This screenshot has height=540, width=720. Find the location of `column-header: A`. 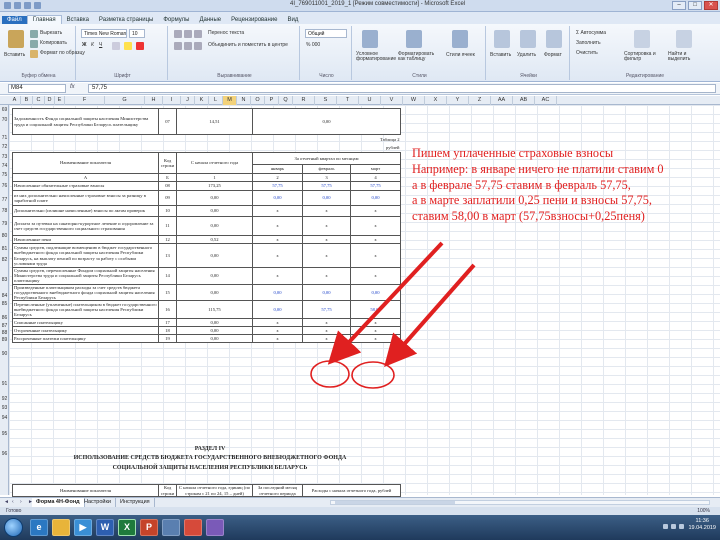

column-header: A is located at coordinates (15, 100).